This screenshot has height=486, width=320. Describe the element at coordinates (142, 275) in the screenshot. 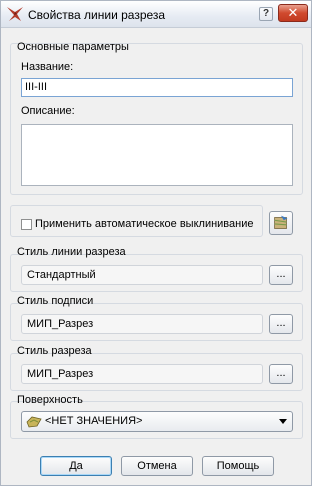

I see `section-line-style-field: Стандартный` at that location.